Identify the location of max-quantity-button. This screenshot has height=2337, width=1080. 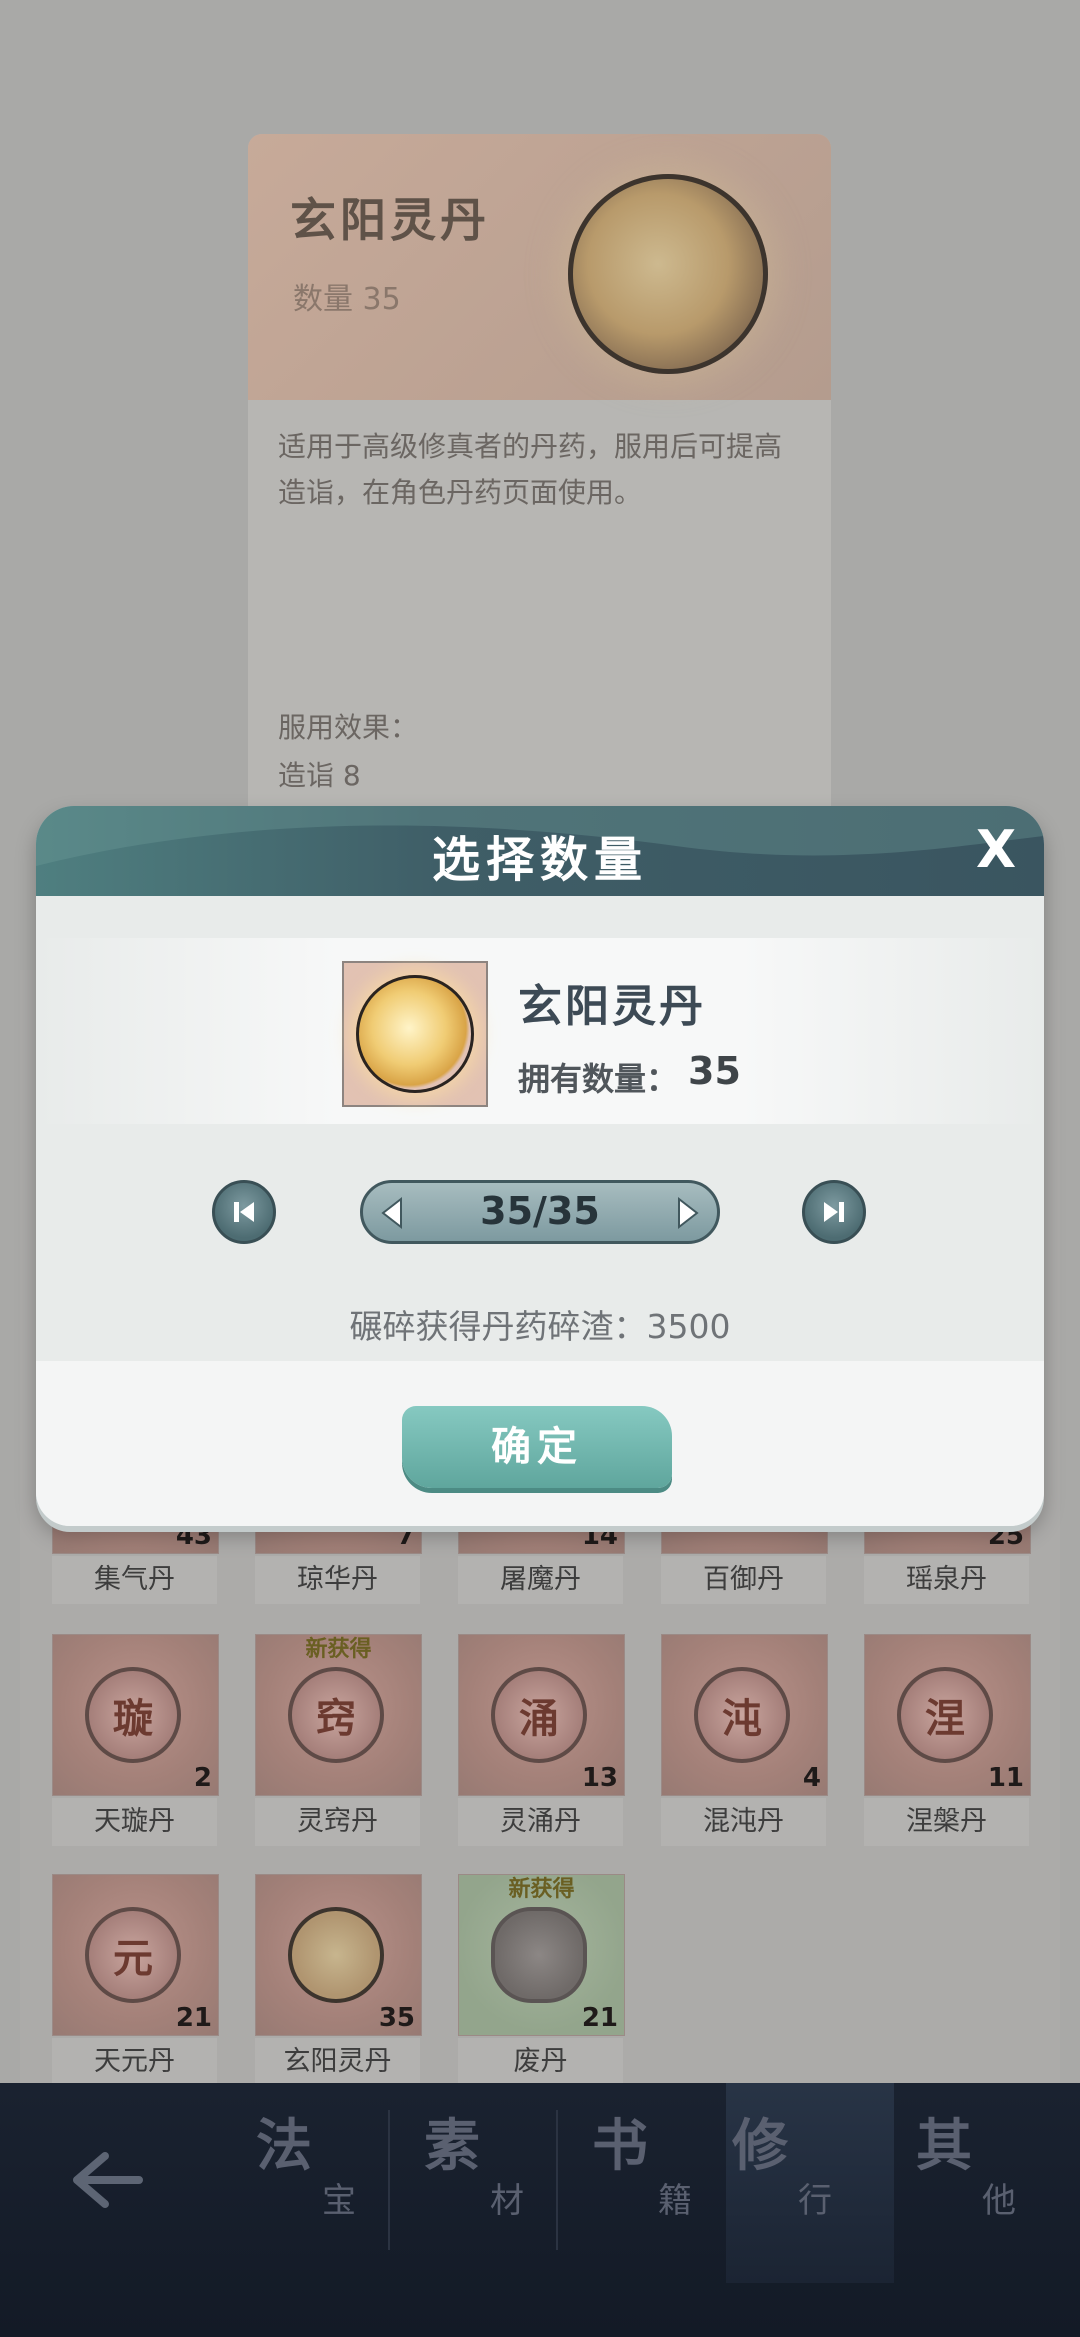
(834, 1212).